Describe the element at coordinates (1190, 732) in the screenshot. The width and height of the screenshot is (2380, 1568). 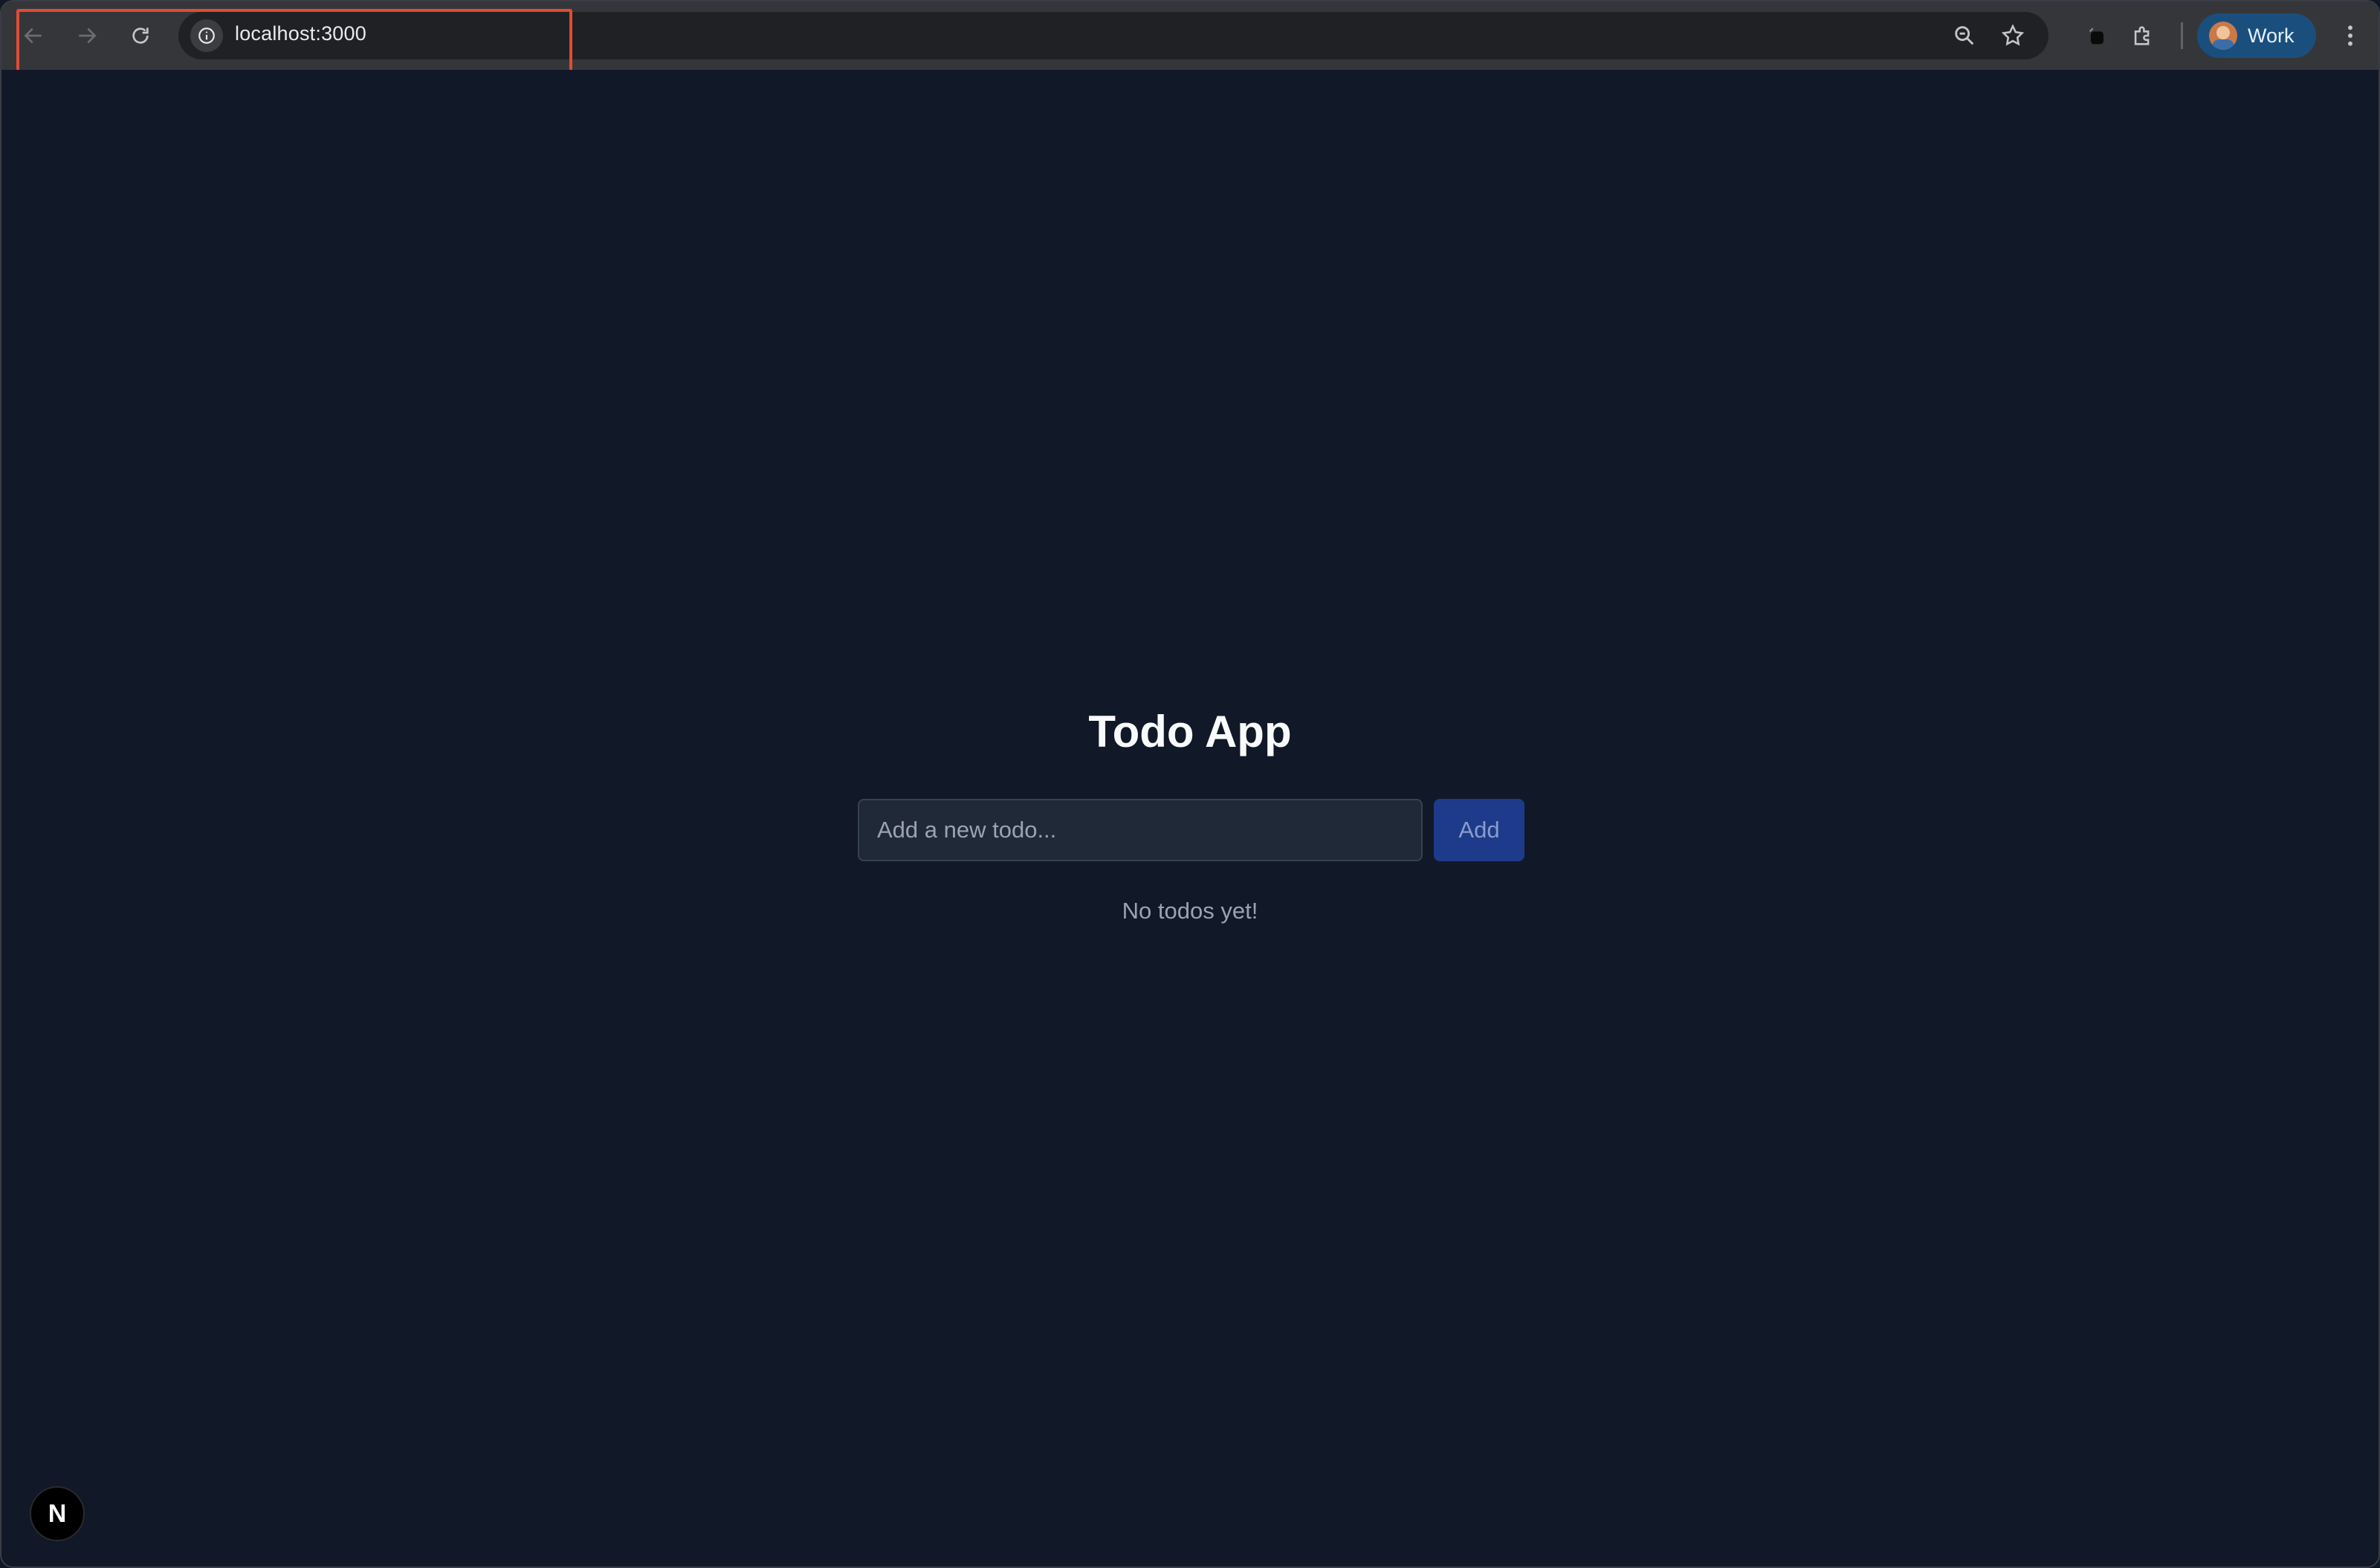
I see `page-title: Todo App` at that location.